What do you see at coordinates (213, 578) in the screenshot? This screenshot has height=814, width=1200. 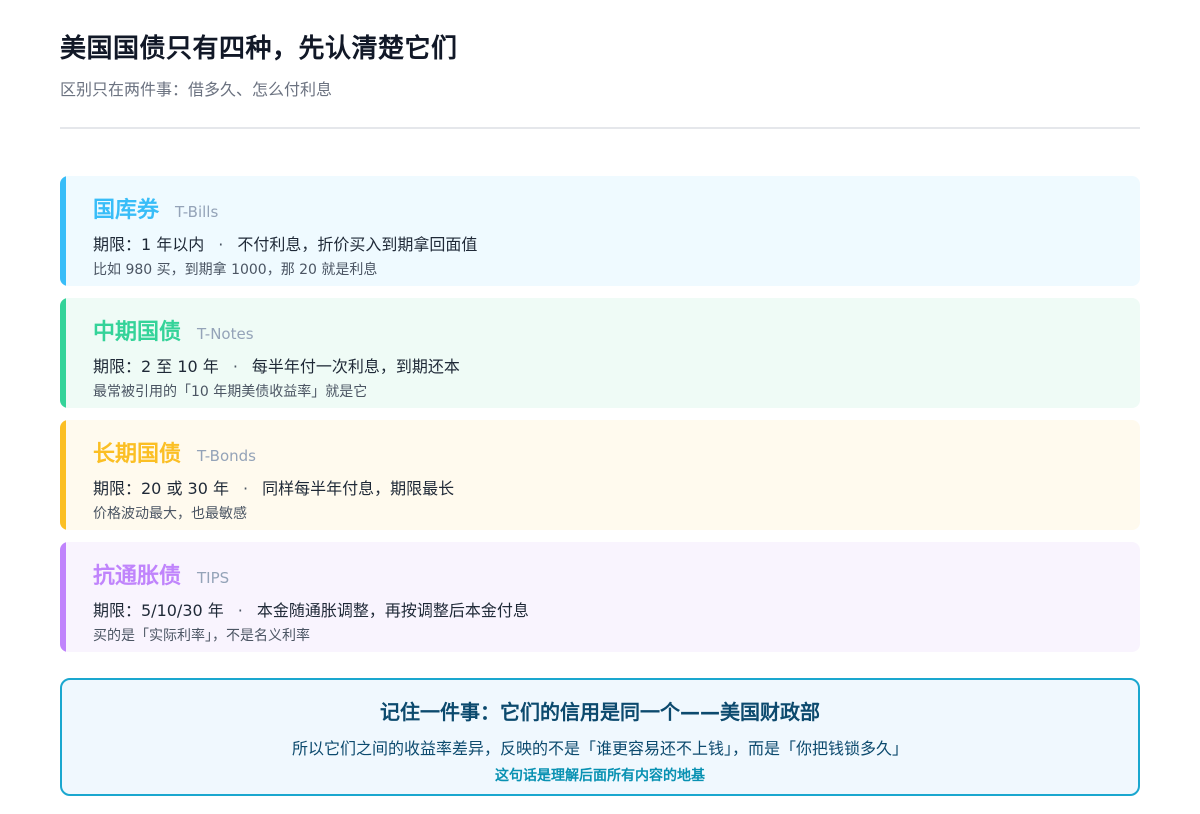 I see `bond-english-name: TIPS` at bounding box center [213, 578].